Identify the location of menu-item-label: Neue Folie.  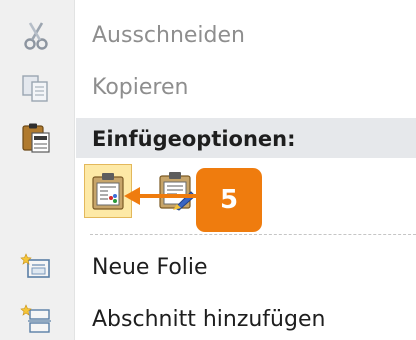
(150, 267).